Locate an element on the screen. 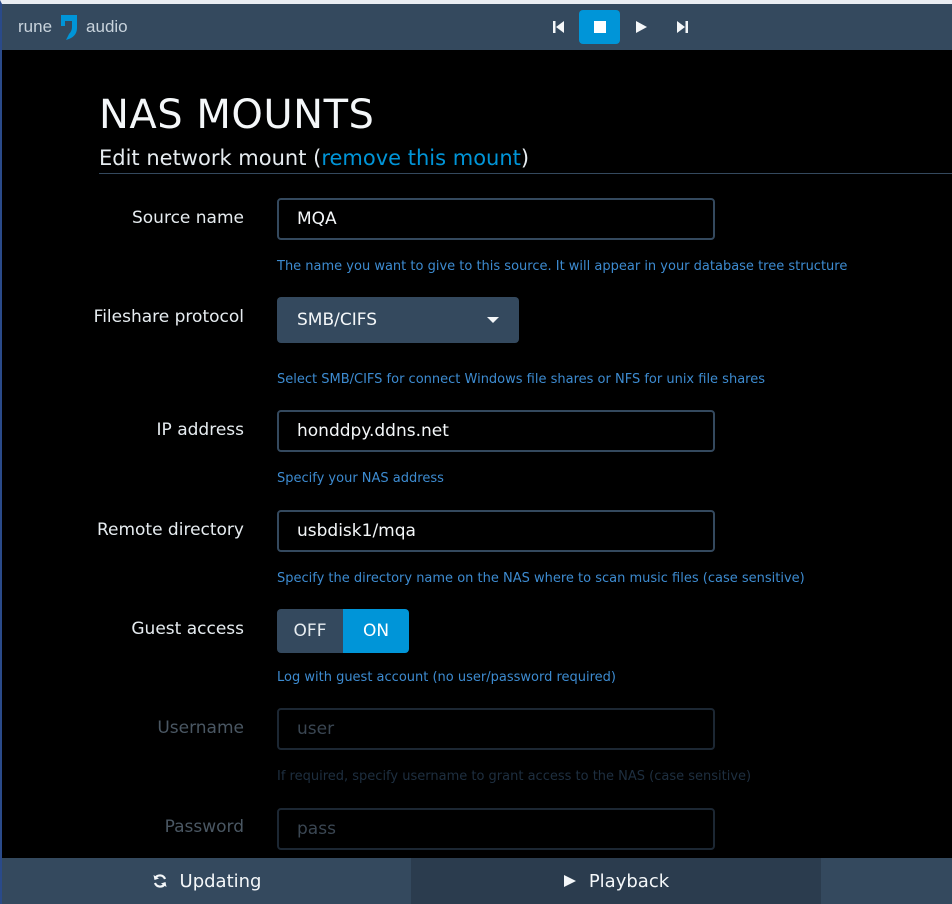  top-bar: rune audio is located at coordinates (477, 27).